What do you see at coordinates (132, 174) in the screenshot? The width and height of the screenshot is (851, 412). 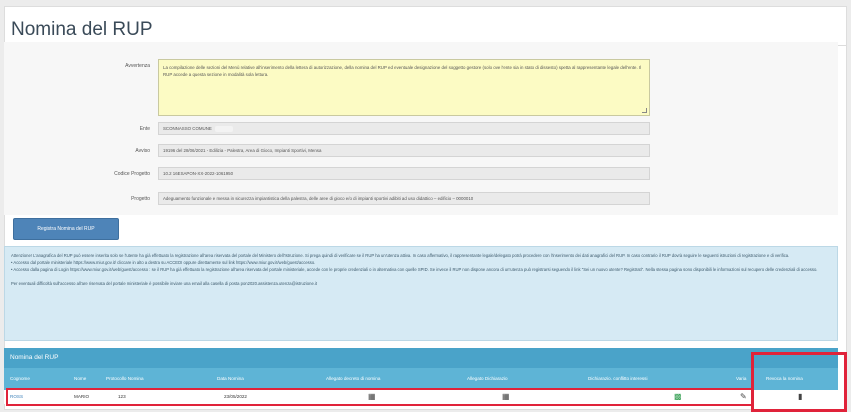 I see `codice-progetto-label: Codice Progetto` at bounding box center [132, 174].